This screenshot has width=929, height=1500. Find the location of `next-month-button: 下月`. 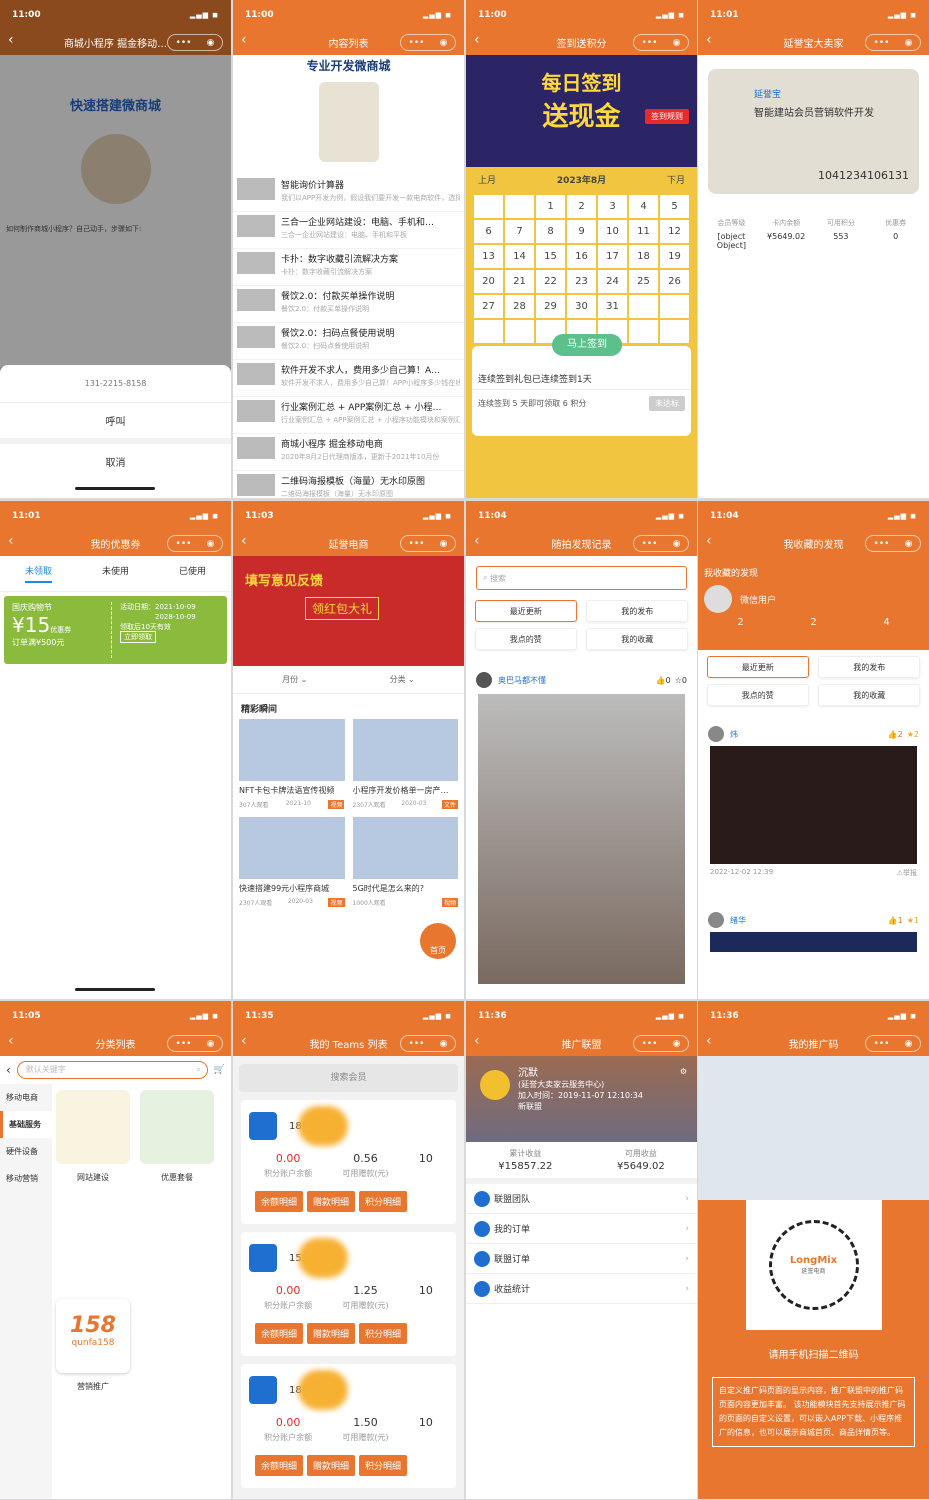

next-month-button: 下月 is located at coordinates (676, 179).